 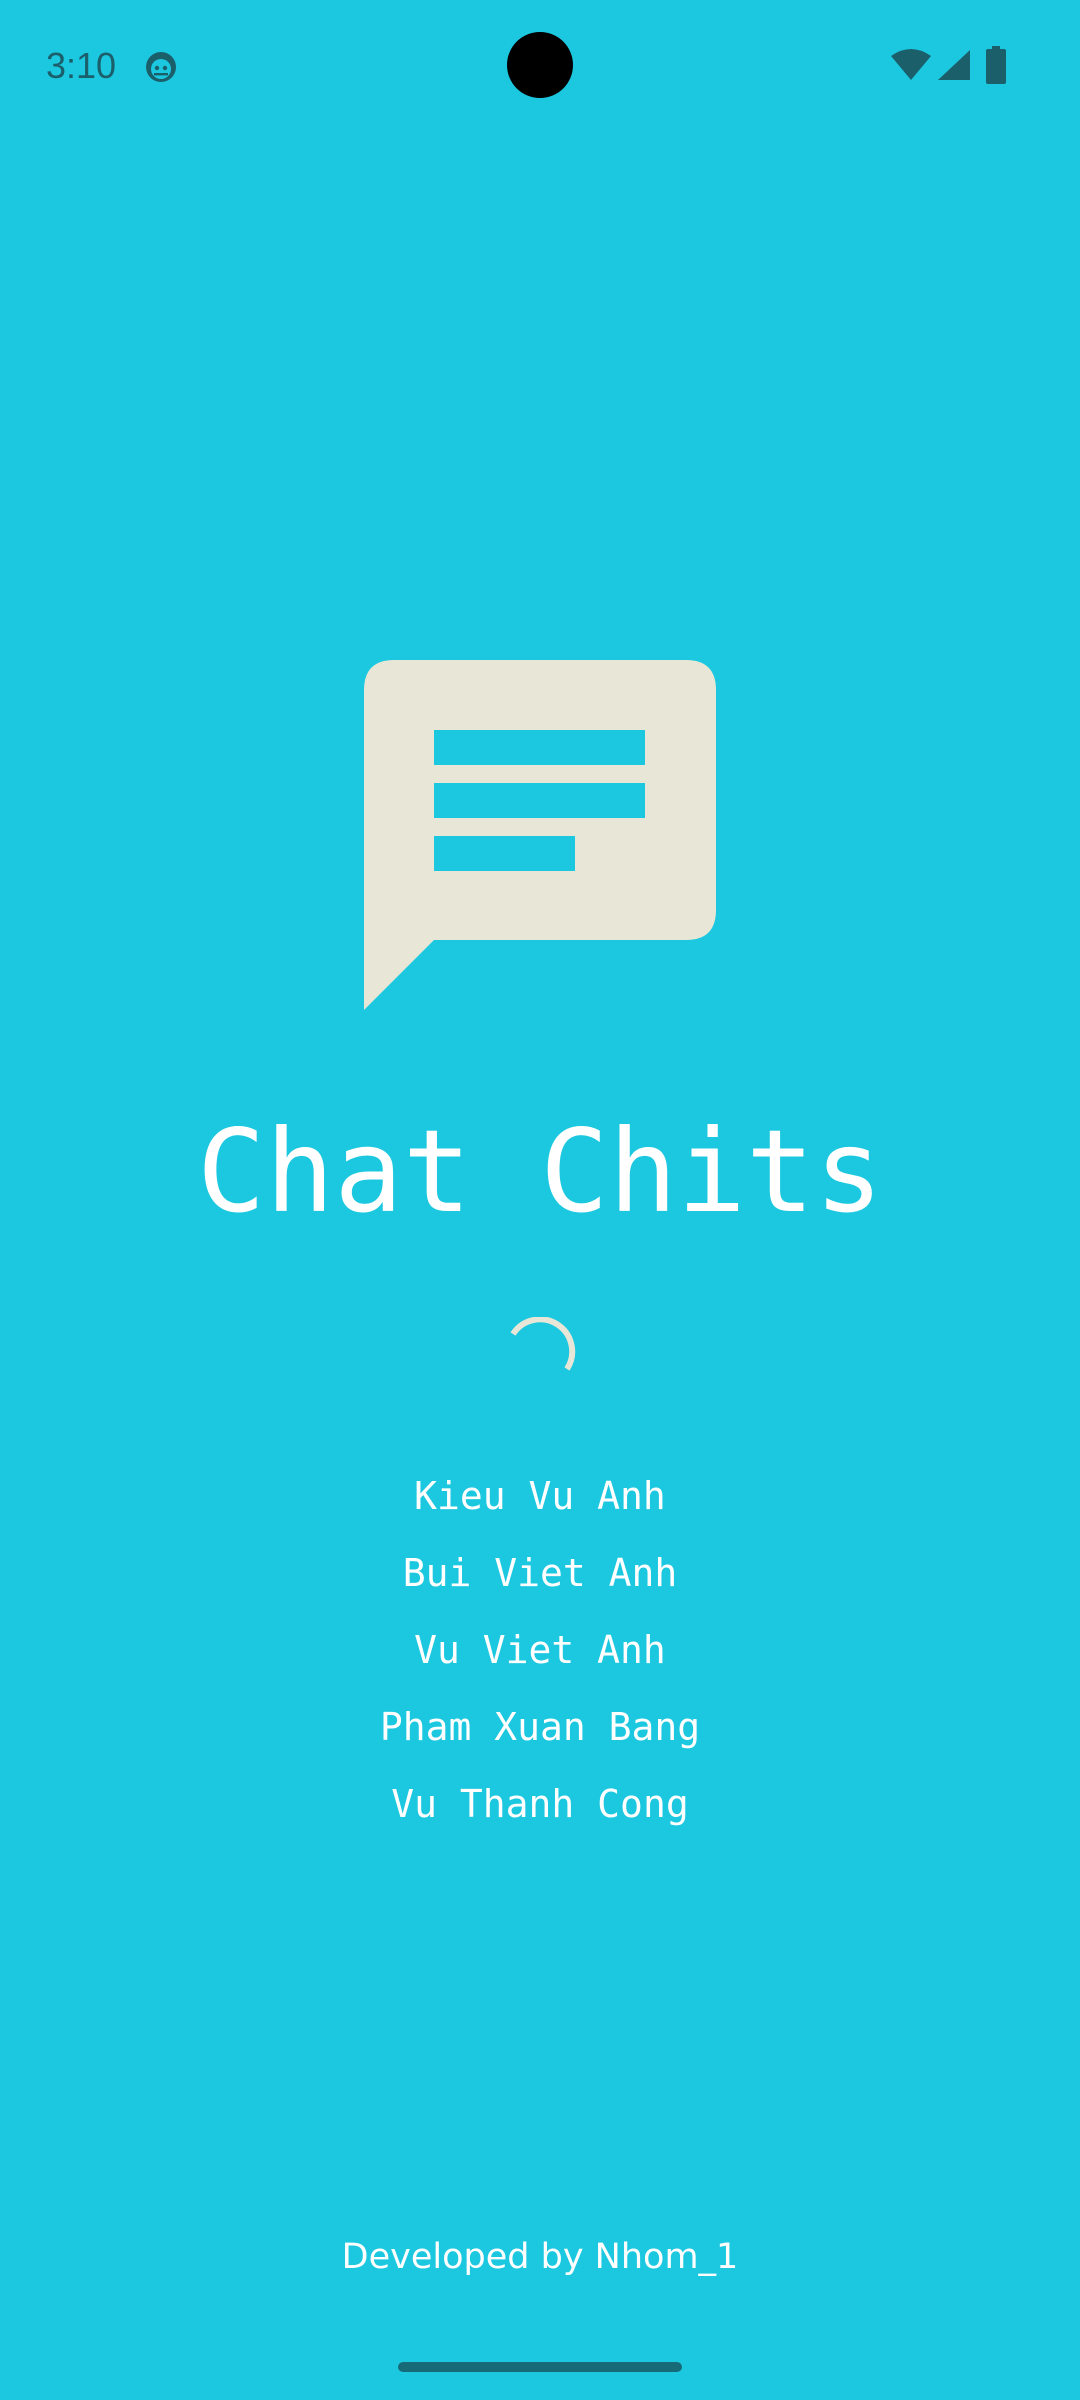 What do you see at coordinates (954, 65) in the screenshot?
I see `cellular-signal-icon` at bounding box center [954, 65].